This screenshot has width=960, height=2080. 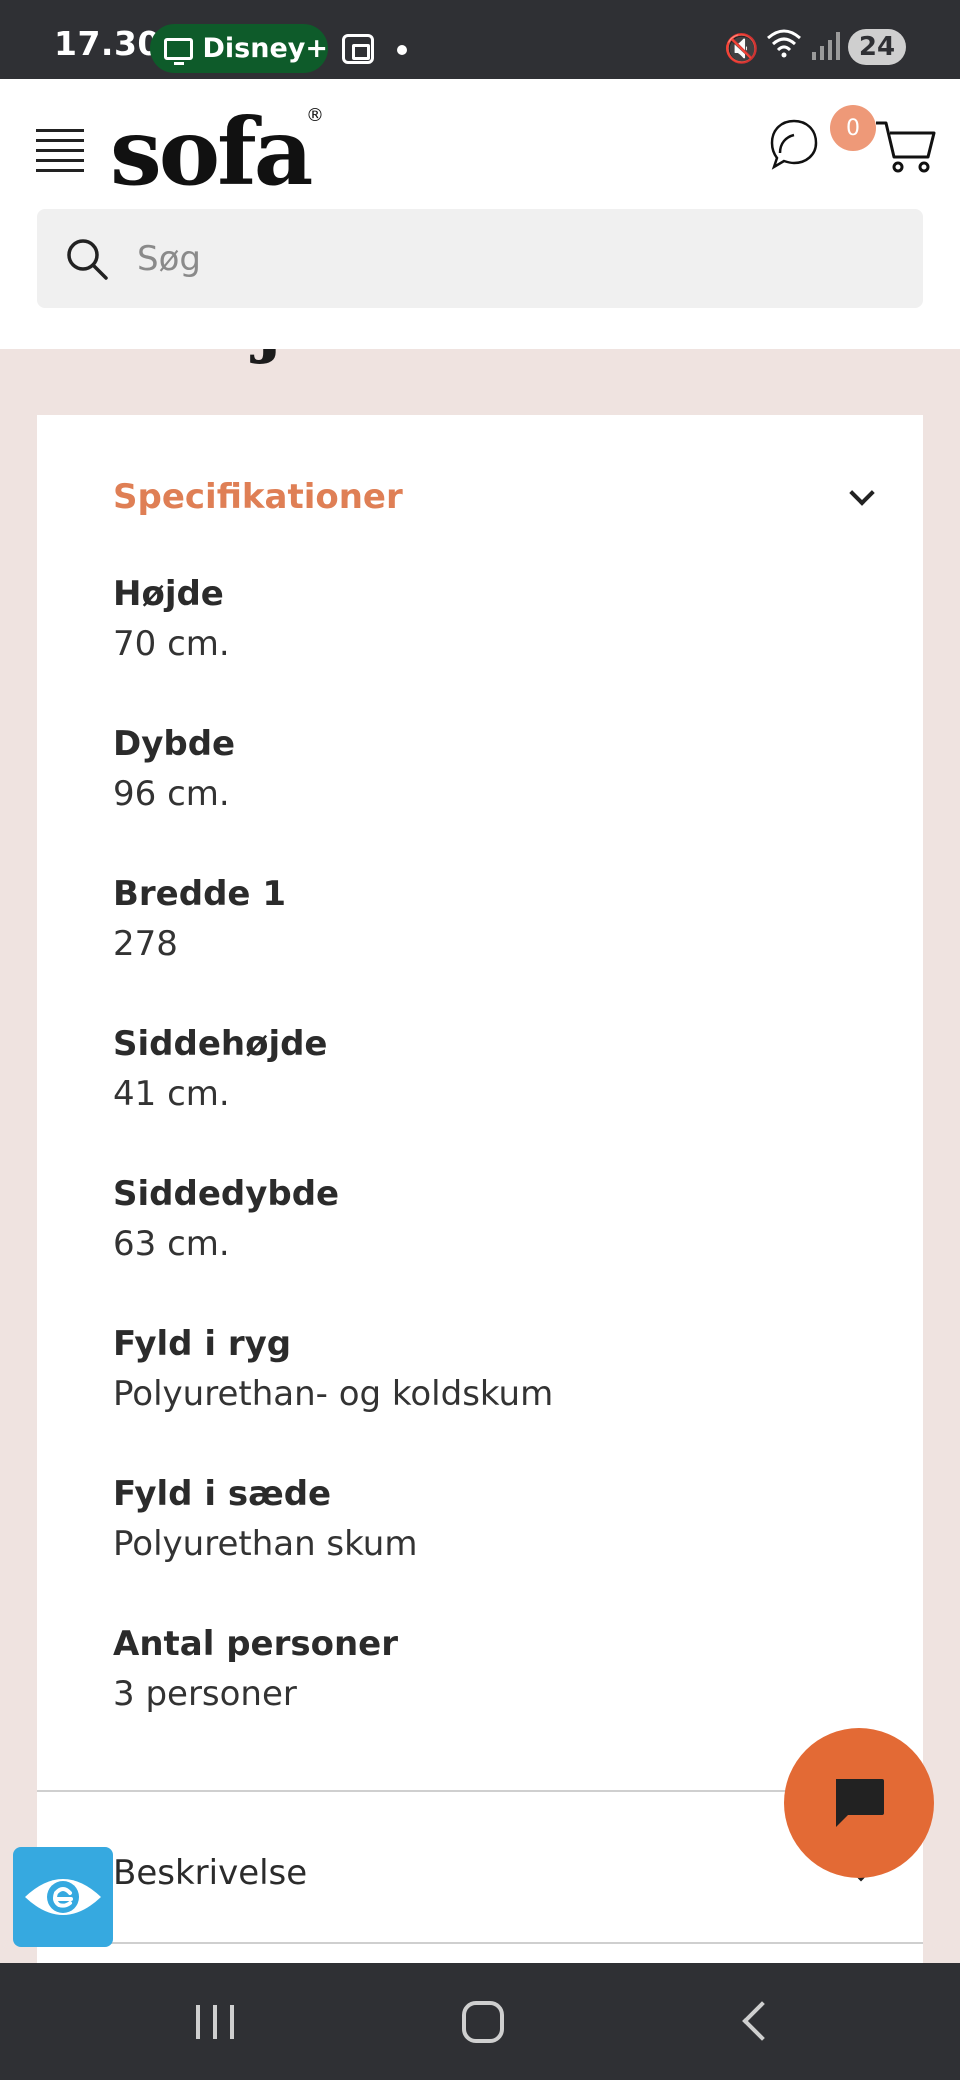 What do you see at coordinates (905, 147) in the screenshot?
I see `cart-icon` at bounding box center [905, 147].